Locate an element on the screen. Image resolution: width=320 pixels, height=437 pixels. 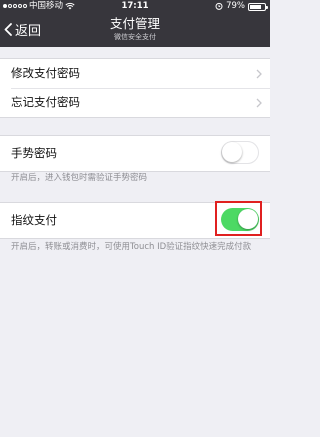
gesture-password-toggle is located at coordinates (240, 152).